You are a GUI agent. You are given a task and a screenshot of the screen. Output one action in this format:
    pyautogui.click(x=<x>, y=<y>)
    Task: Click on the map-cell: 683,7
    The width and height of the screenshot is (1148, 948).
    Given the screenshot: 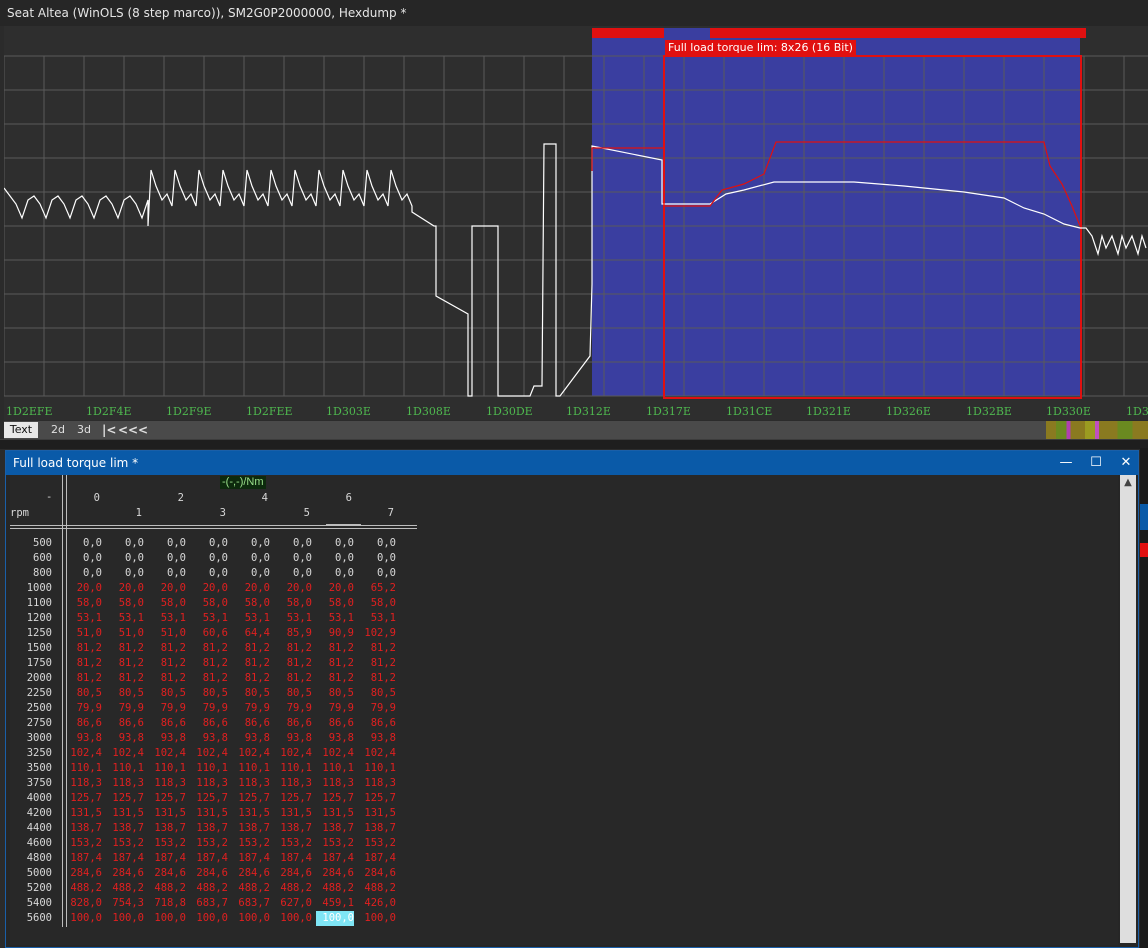 What is the action you would take?
    pyautogui.click(x=209, y=903)
    